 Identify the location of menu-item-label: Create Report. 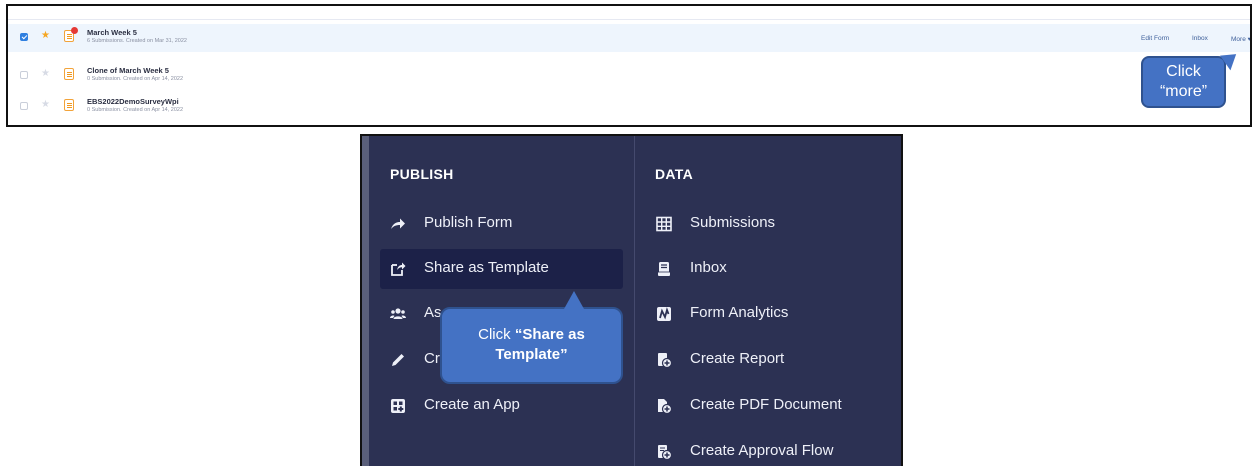
(737, 358).